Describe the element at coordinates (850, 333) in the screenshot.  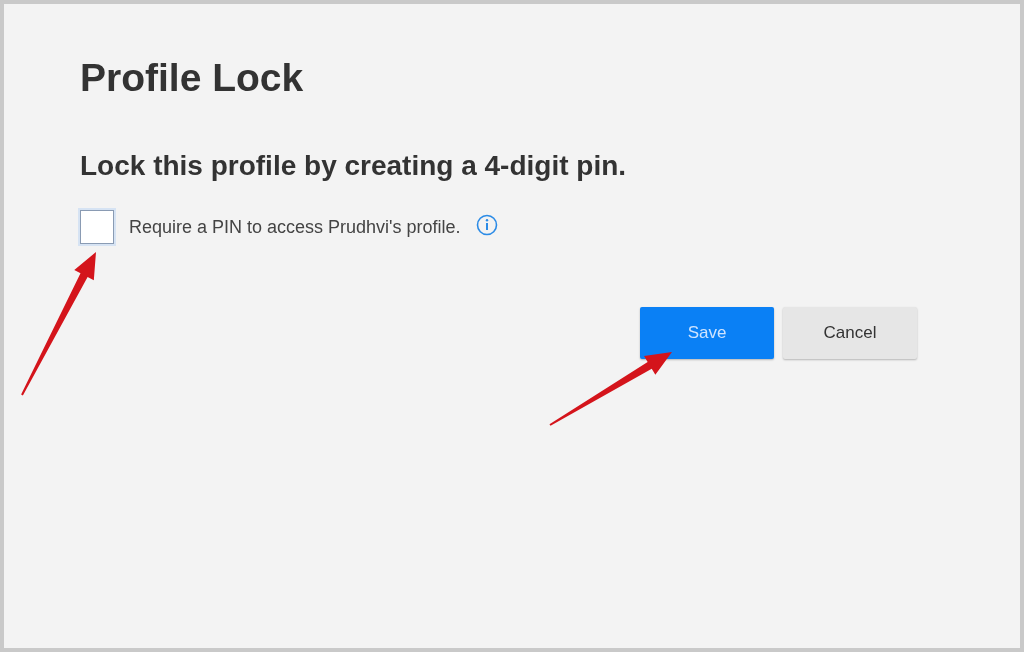
I see `cancel-button: Cancel` at that location.